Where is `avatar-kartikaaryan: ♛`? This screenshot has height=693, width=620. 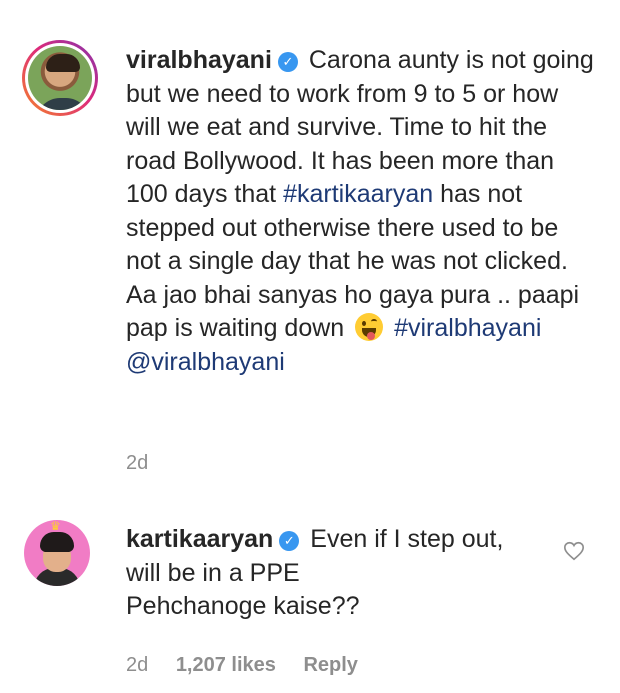
avatar-kartikaaryan: ♛ is located at coordinates (57, 553).